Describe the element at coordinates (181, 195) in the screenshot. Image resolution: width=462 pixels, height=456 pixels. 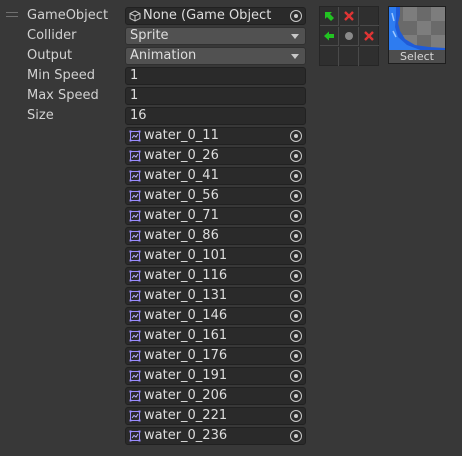
I see `sprite-name: water_0_56` at that location.